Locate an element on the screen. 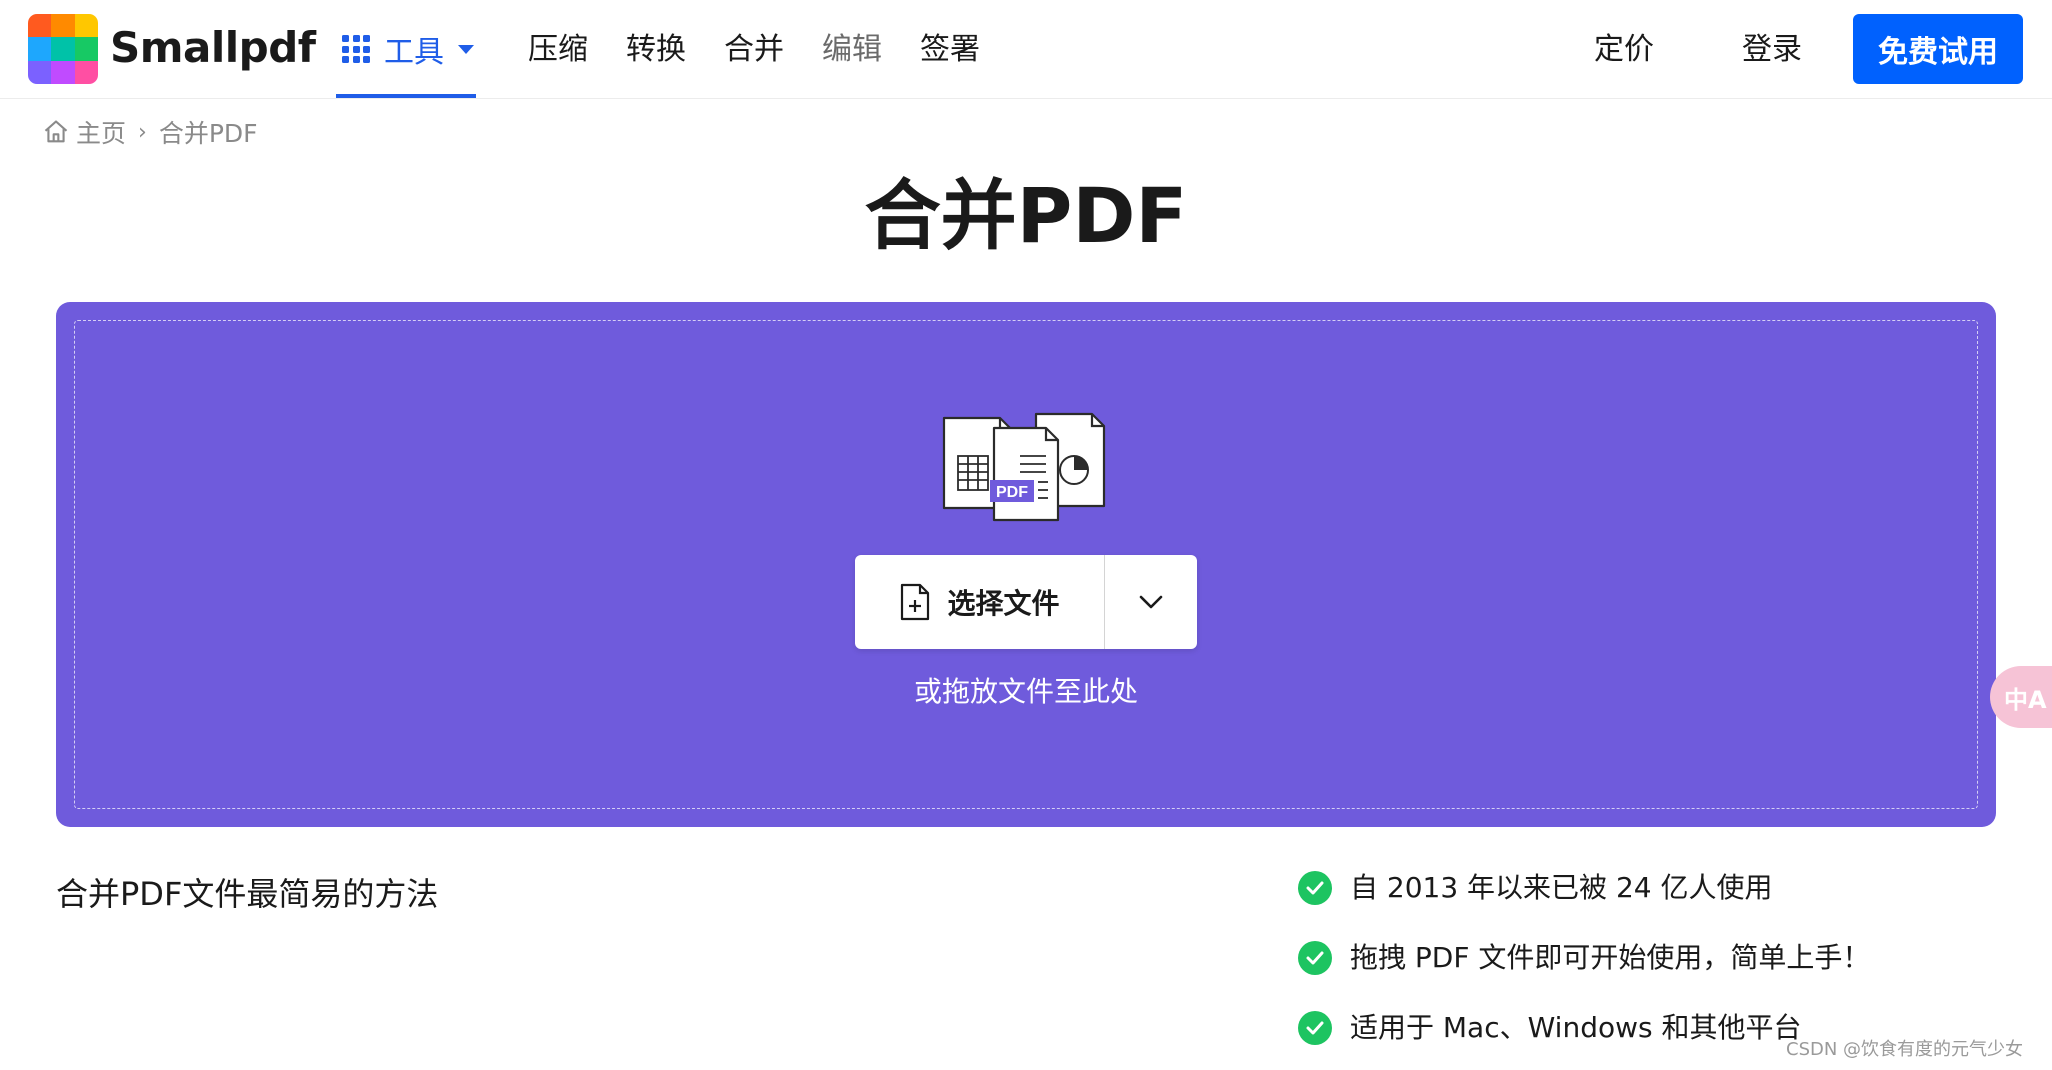 The height and width of the screenshot is (1070, 2052). choose-file-button: 选择文件 is located at coordinates (979, 602).